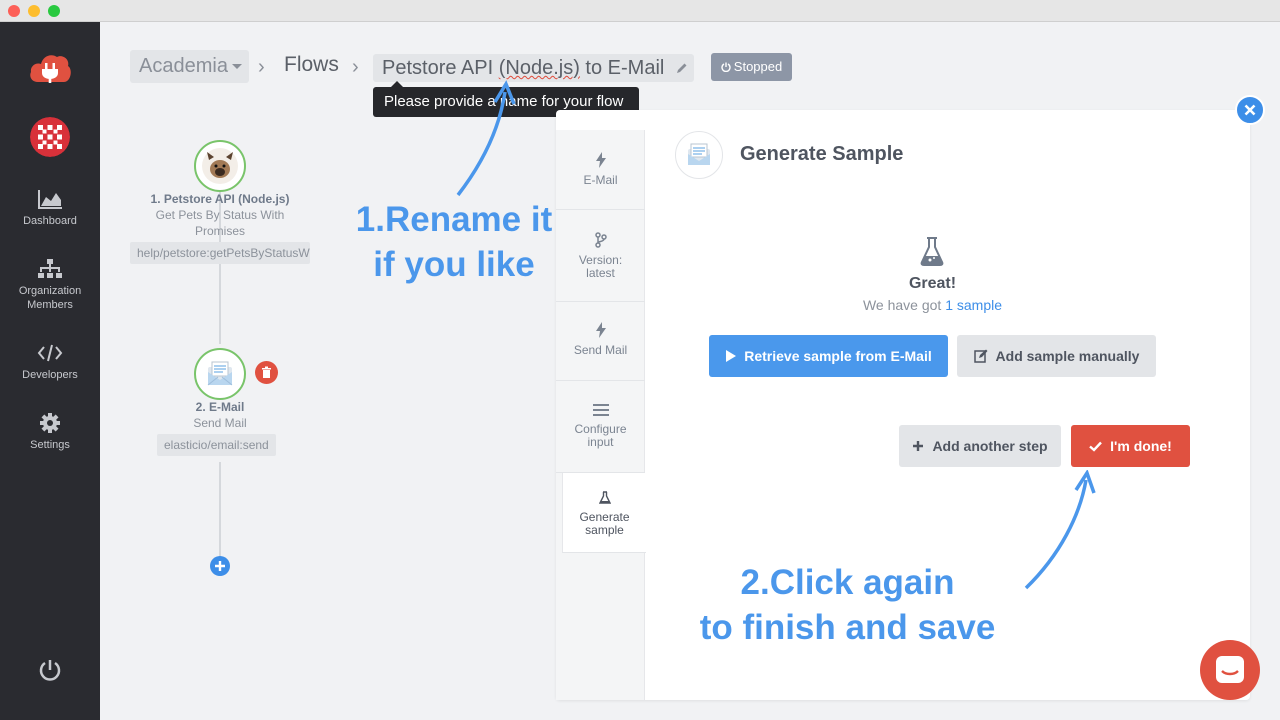  Describe the element at coordinates (50, 67) in the screenshot. I see `cloud-plug-logo-icon` at that location.